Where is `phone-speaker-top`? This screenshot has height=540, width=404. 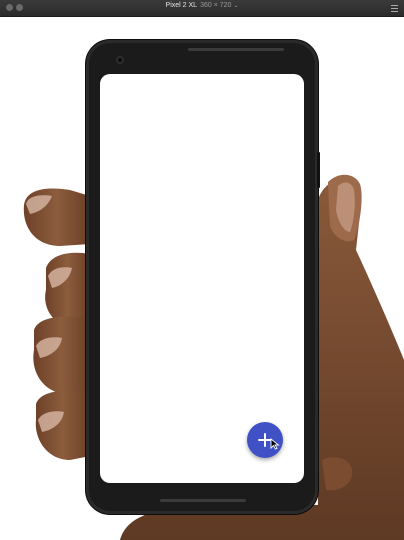 phone-speaker-top is located at coordinates (236, 49).